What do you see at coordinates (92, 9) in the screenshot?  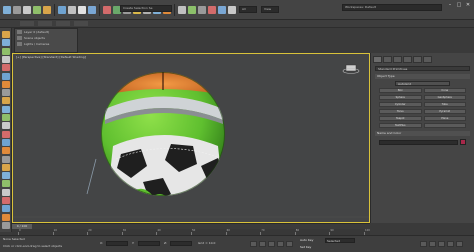 I see `window-crossing-icon` at bounding box center [92, 9].